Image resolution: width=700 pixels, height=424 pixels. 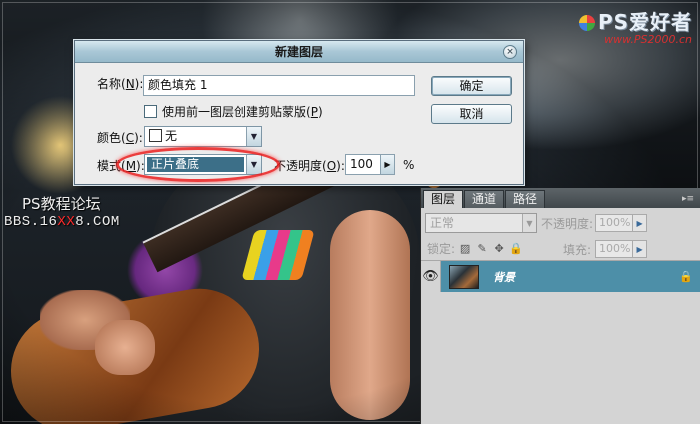 I want to click on fill-row: 填充: 100% ▶, so click(x=605, y=249).